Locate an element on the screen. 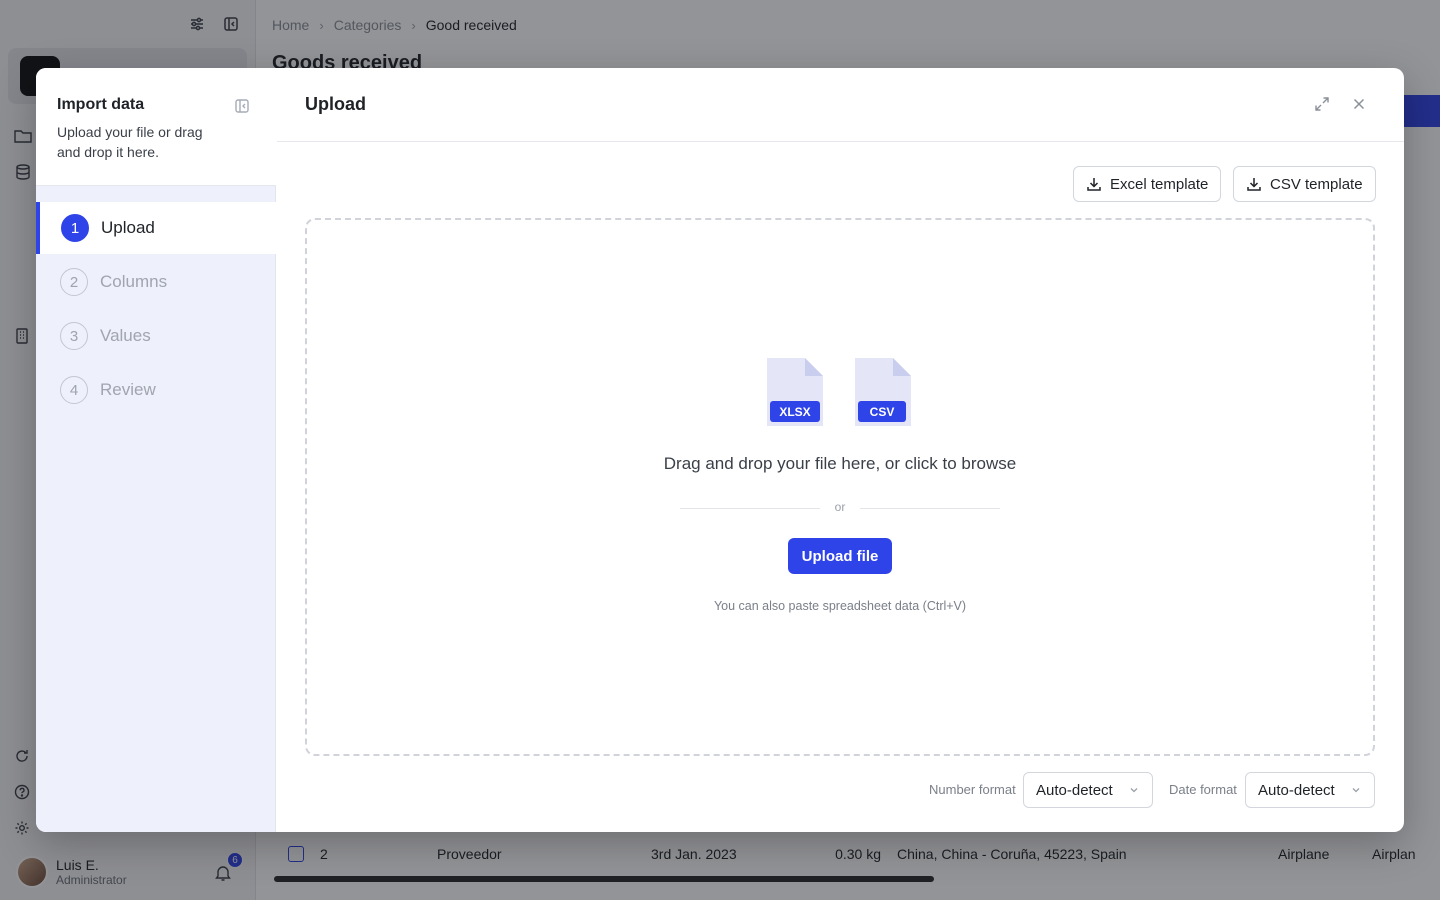  or-divider: or is located at coordinates (840, 508).